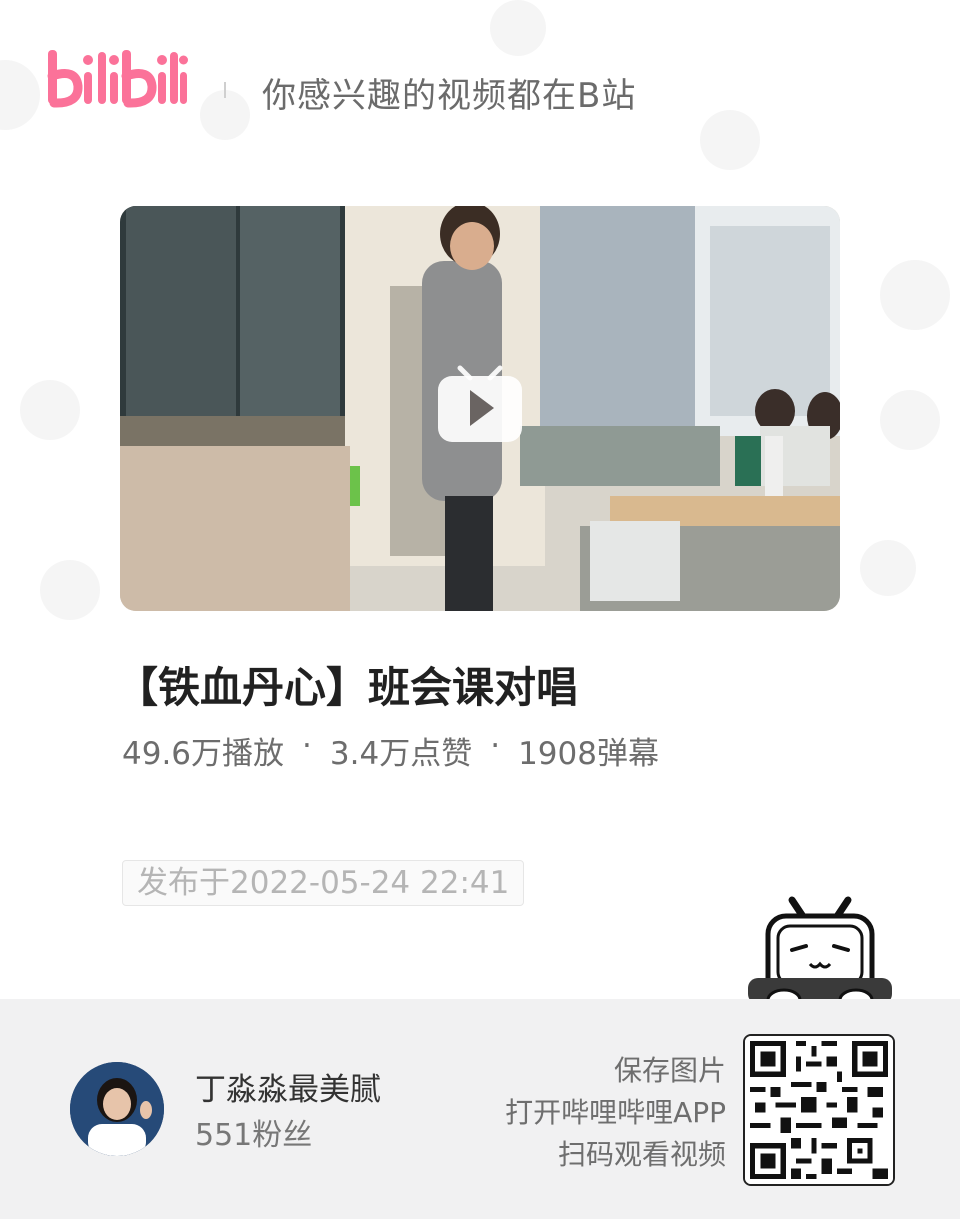 Image resolution: width=960 pixels, height=1219 pixels. Describe the element at coordinates (117, 80) in the screenshot. I see `bilibili-logo` at that location.